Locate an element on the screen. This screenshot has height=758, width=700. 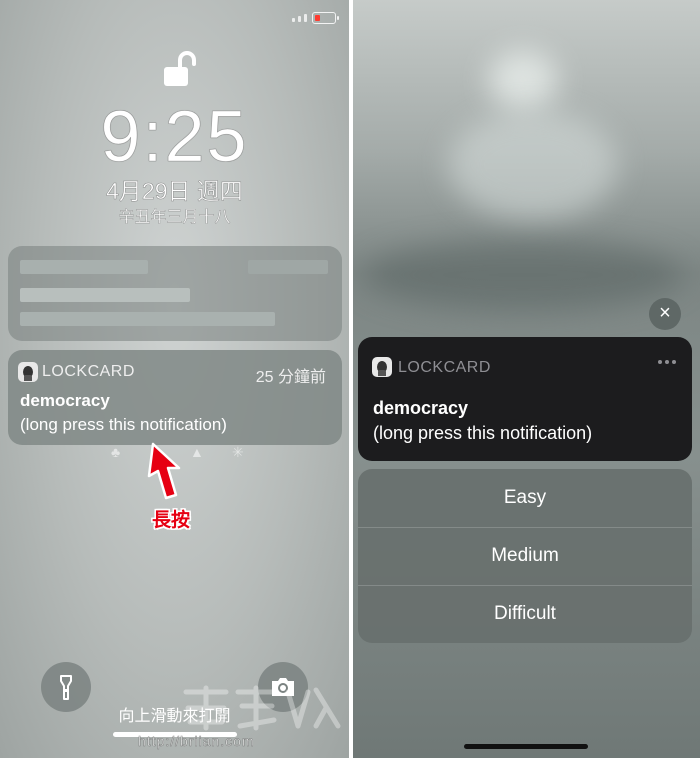
lock-date: 4月29日 週四 is located at coordinates (174, 191).